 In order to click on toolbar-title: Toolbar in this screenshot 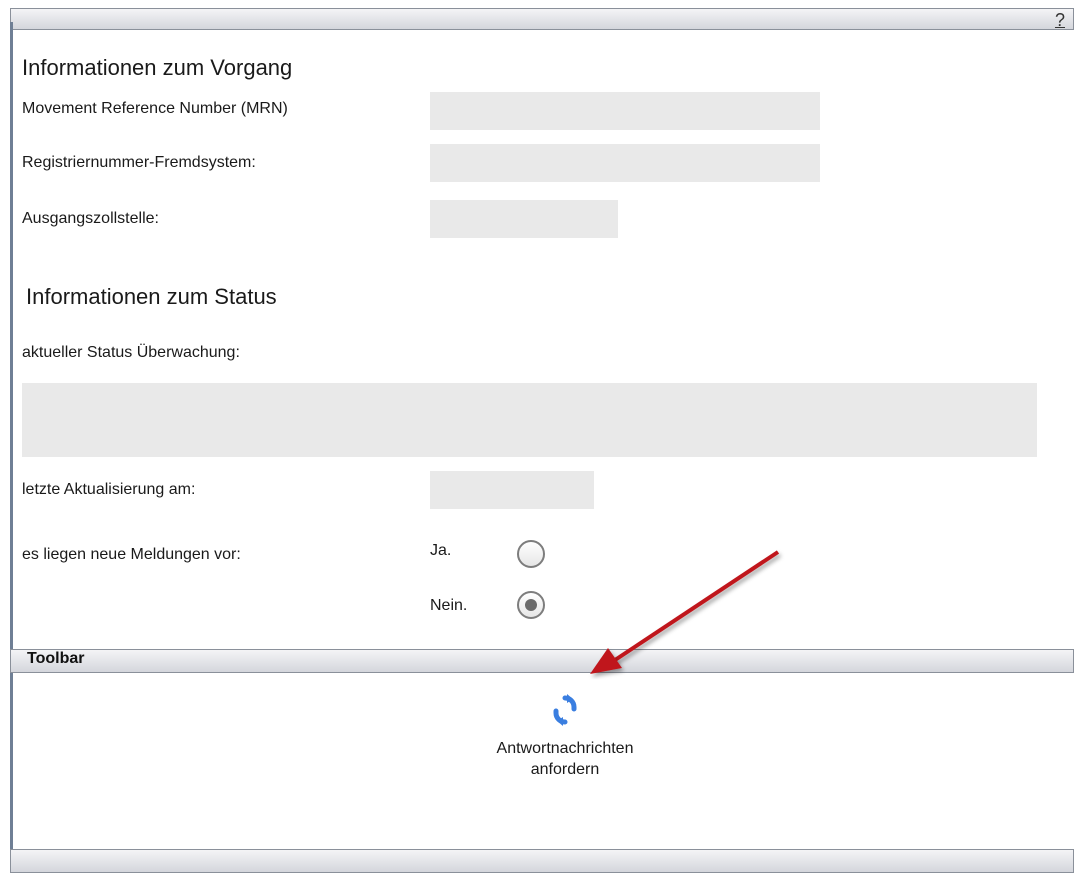, I will do `click(56, 658)`.